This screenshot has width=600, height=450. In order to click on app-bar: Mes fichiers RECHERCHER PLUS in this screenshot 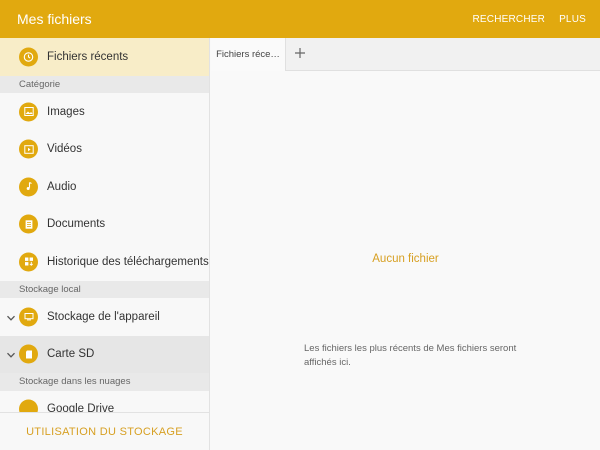, I will do `click(300, 19)`.